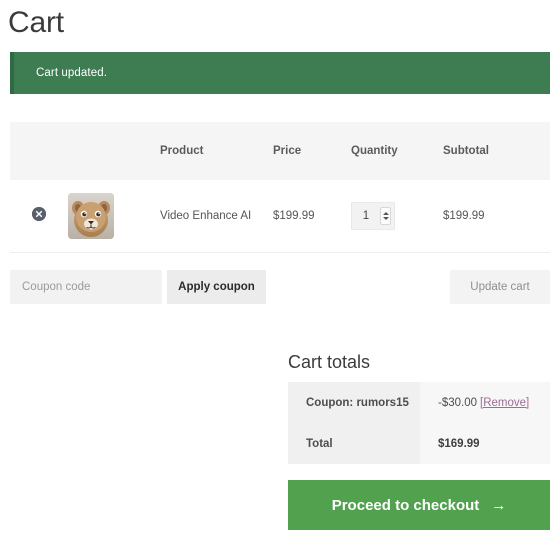  Describe the element at coordinates (499, 505) in the screenshot. I see `arrow-right-icon: →` at that location.